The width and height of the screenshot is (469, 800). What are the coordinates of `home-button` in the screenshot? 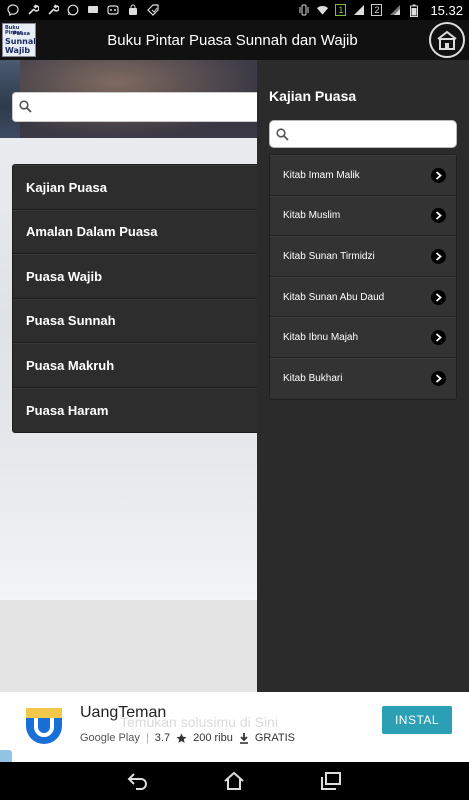 It's located at (447, 40).